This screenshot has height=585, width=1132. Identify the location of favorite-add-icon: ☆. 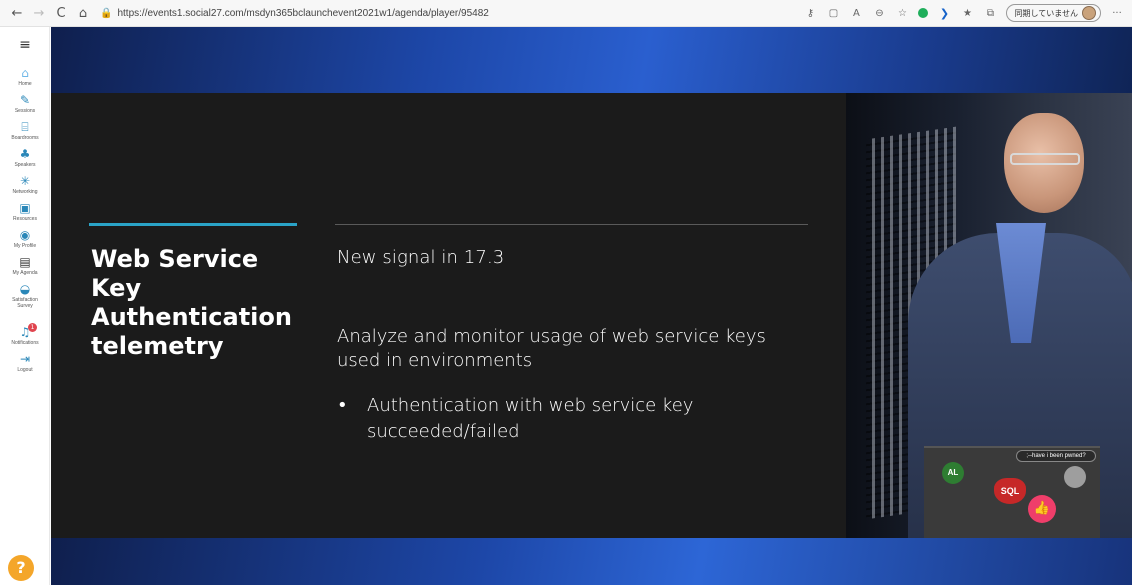
(902, 13).